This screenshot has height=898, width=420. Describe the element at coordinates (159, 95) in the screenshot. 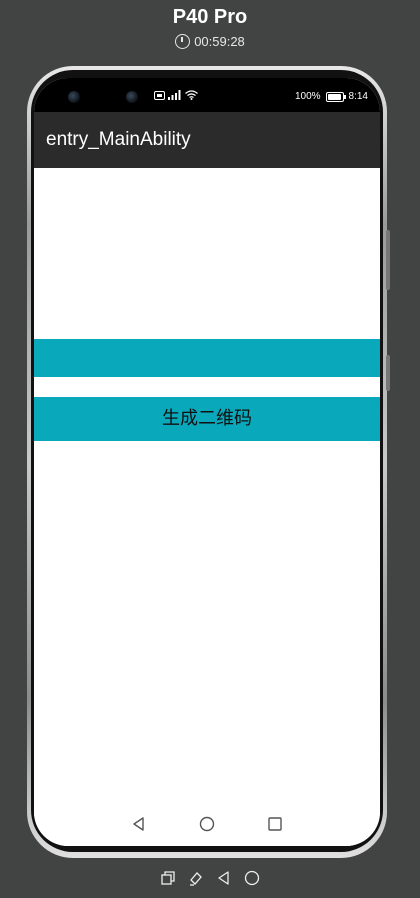

I see `nfc-icon` at that location.